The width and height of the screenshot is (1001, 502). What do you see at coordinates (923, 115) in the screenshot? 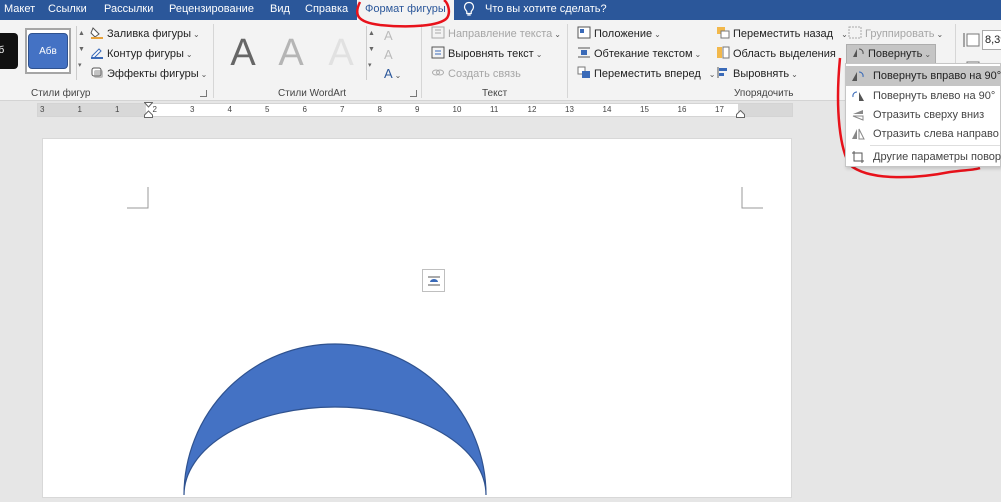
I see `flip-vertical-item: Отразить сверху вниз` at bounding box center [923, 115].